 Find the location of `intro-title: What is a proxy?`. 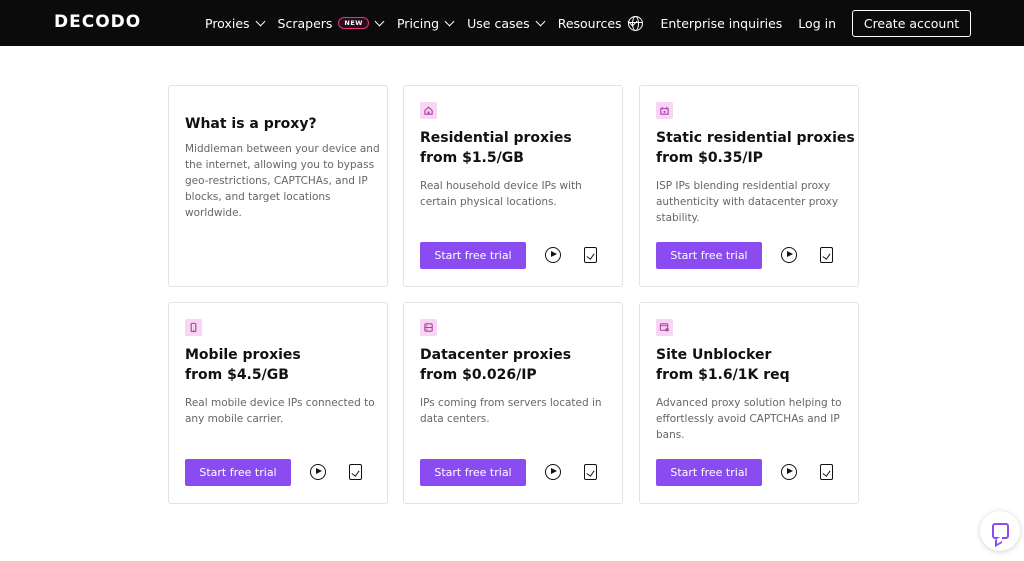

intro-title: What is a proxy? is located at coordinates (251, 124).